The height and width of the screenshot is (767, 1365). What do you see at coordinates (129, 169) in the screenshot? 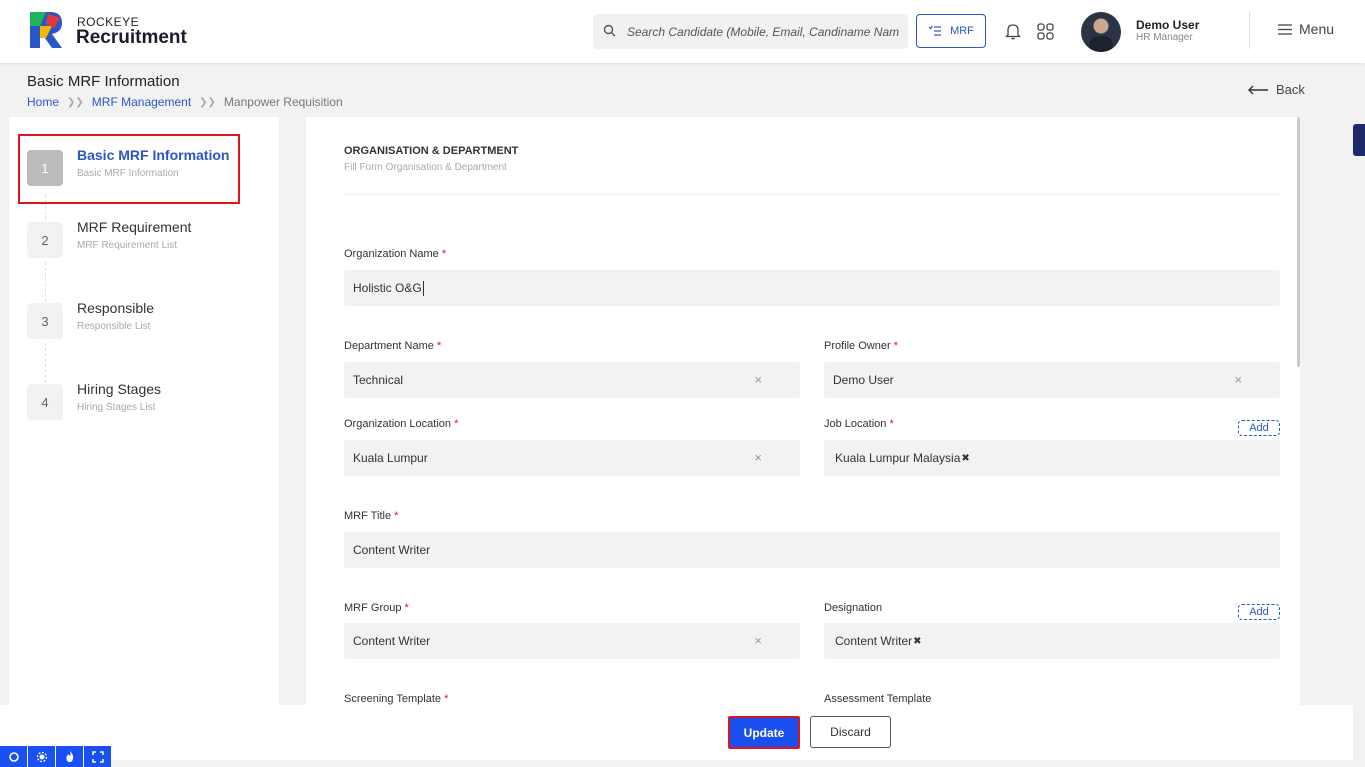
I see `active-step-highlight` at bounding box center [129, 169].